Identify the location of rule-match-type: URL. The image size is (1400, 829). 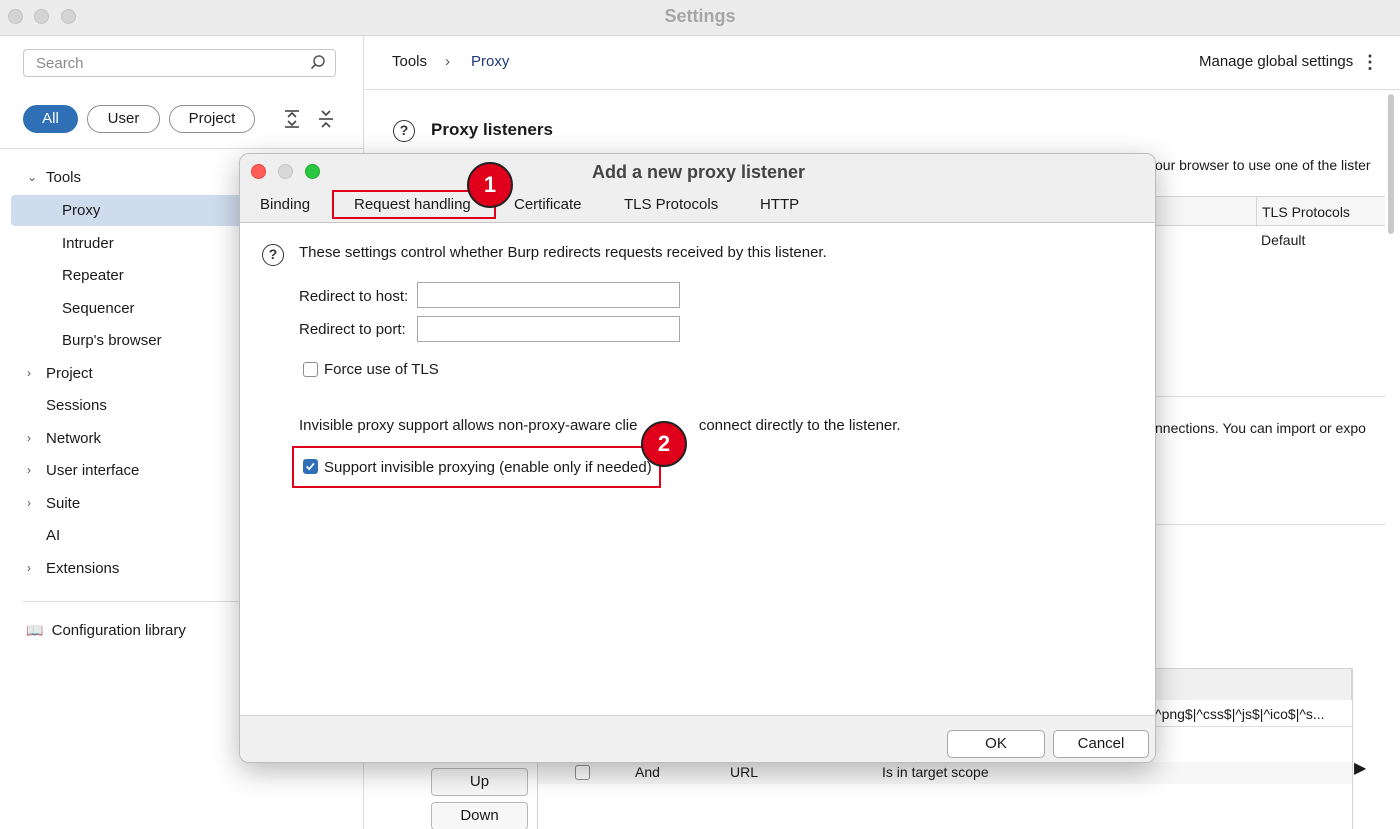
(744, 772).